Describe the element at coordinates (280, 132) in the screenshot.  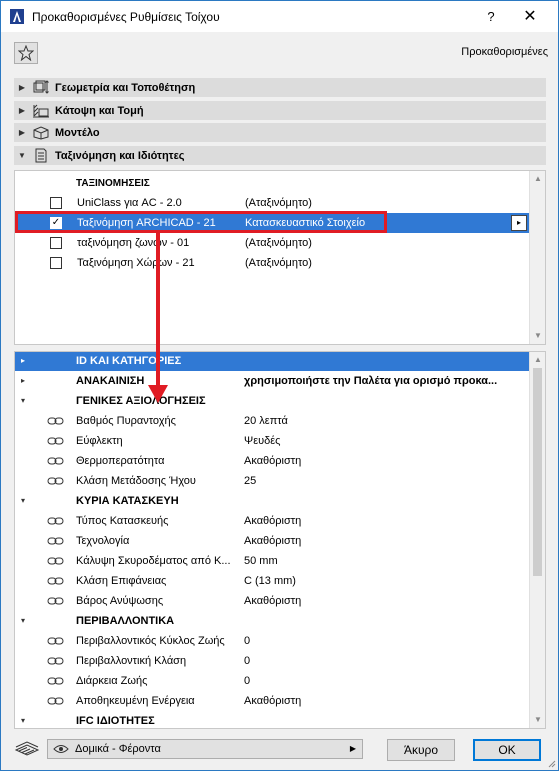
I see `panel-model: ▶ Μοντέλο` at that location.